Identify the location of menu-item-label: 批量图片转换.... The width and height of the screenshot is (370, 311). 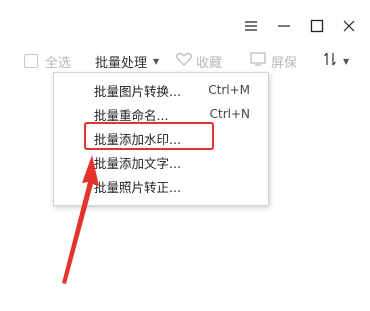
(137, 91).